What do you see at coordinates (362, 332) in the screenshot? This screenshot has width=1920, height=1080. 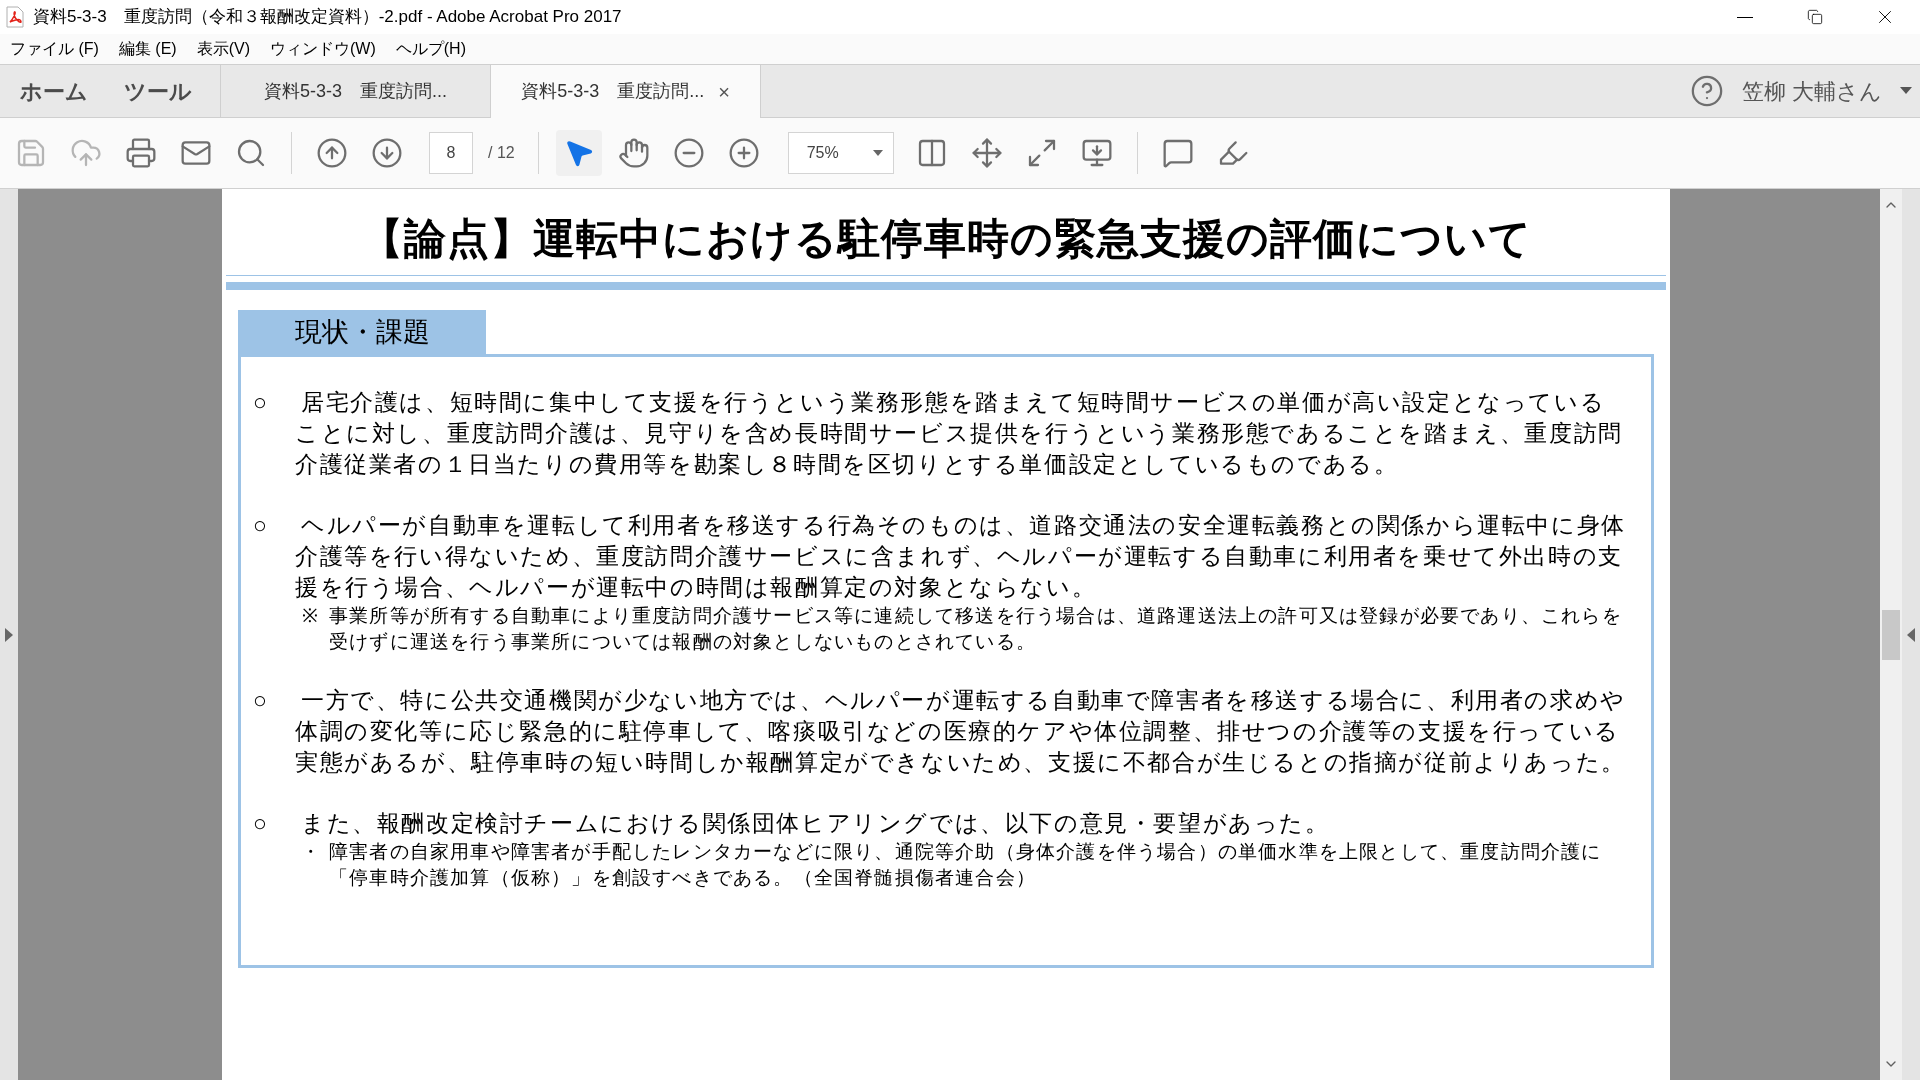 I see `section-label: 現状・課題` at bounding box center [362, 332].